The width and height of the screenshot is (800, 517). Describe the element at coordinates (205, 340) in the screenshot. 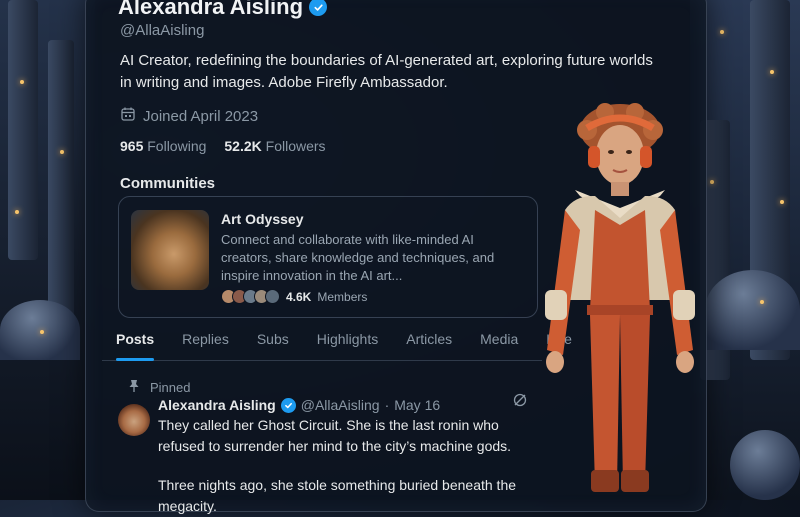

I see `tab-replies: Replies` at that location.